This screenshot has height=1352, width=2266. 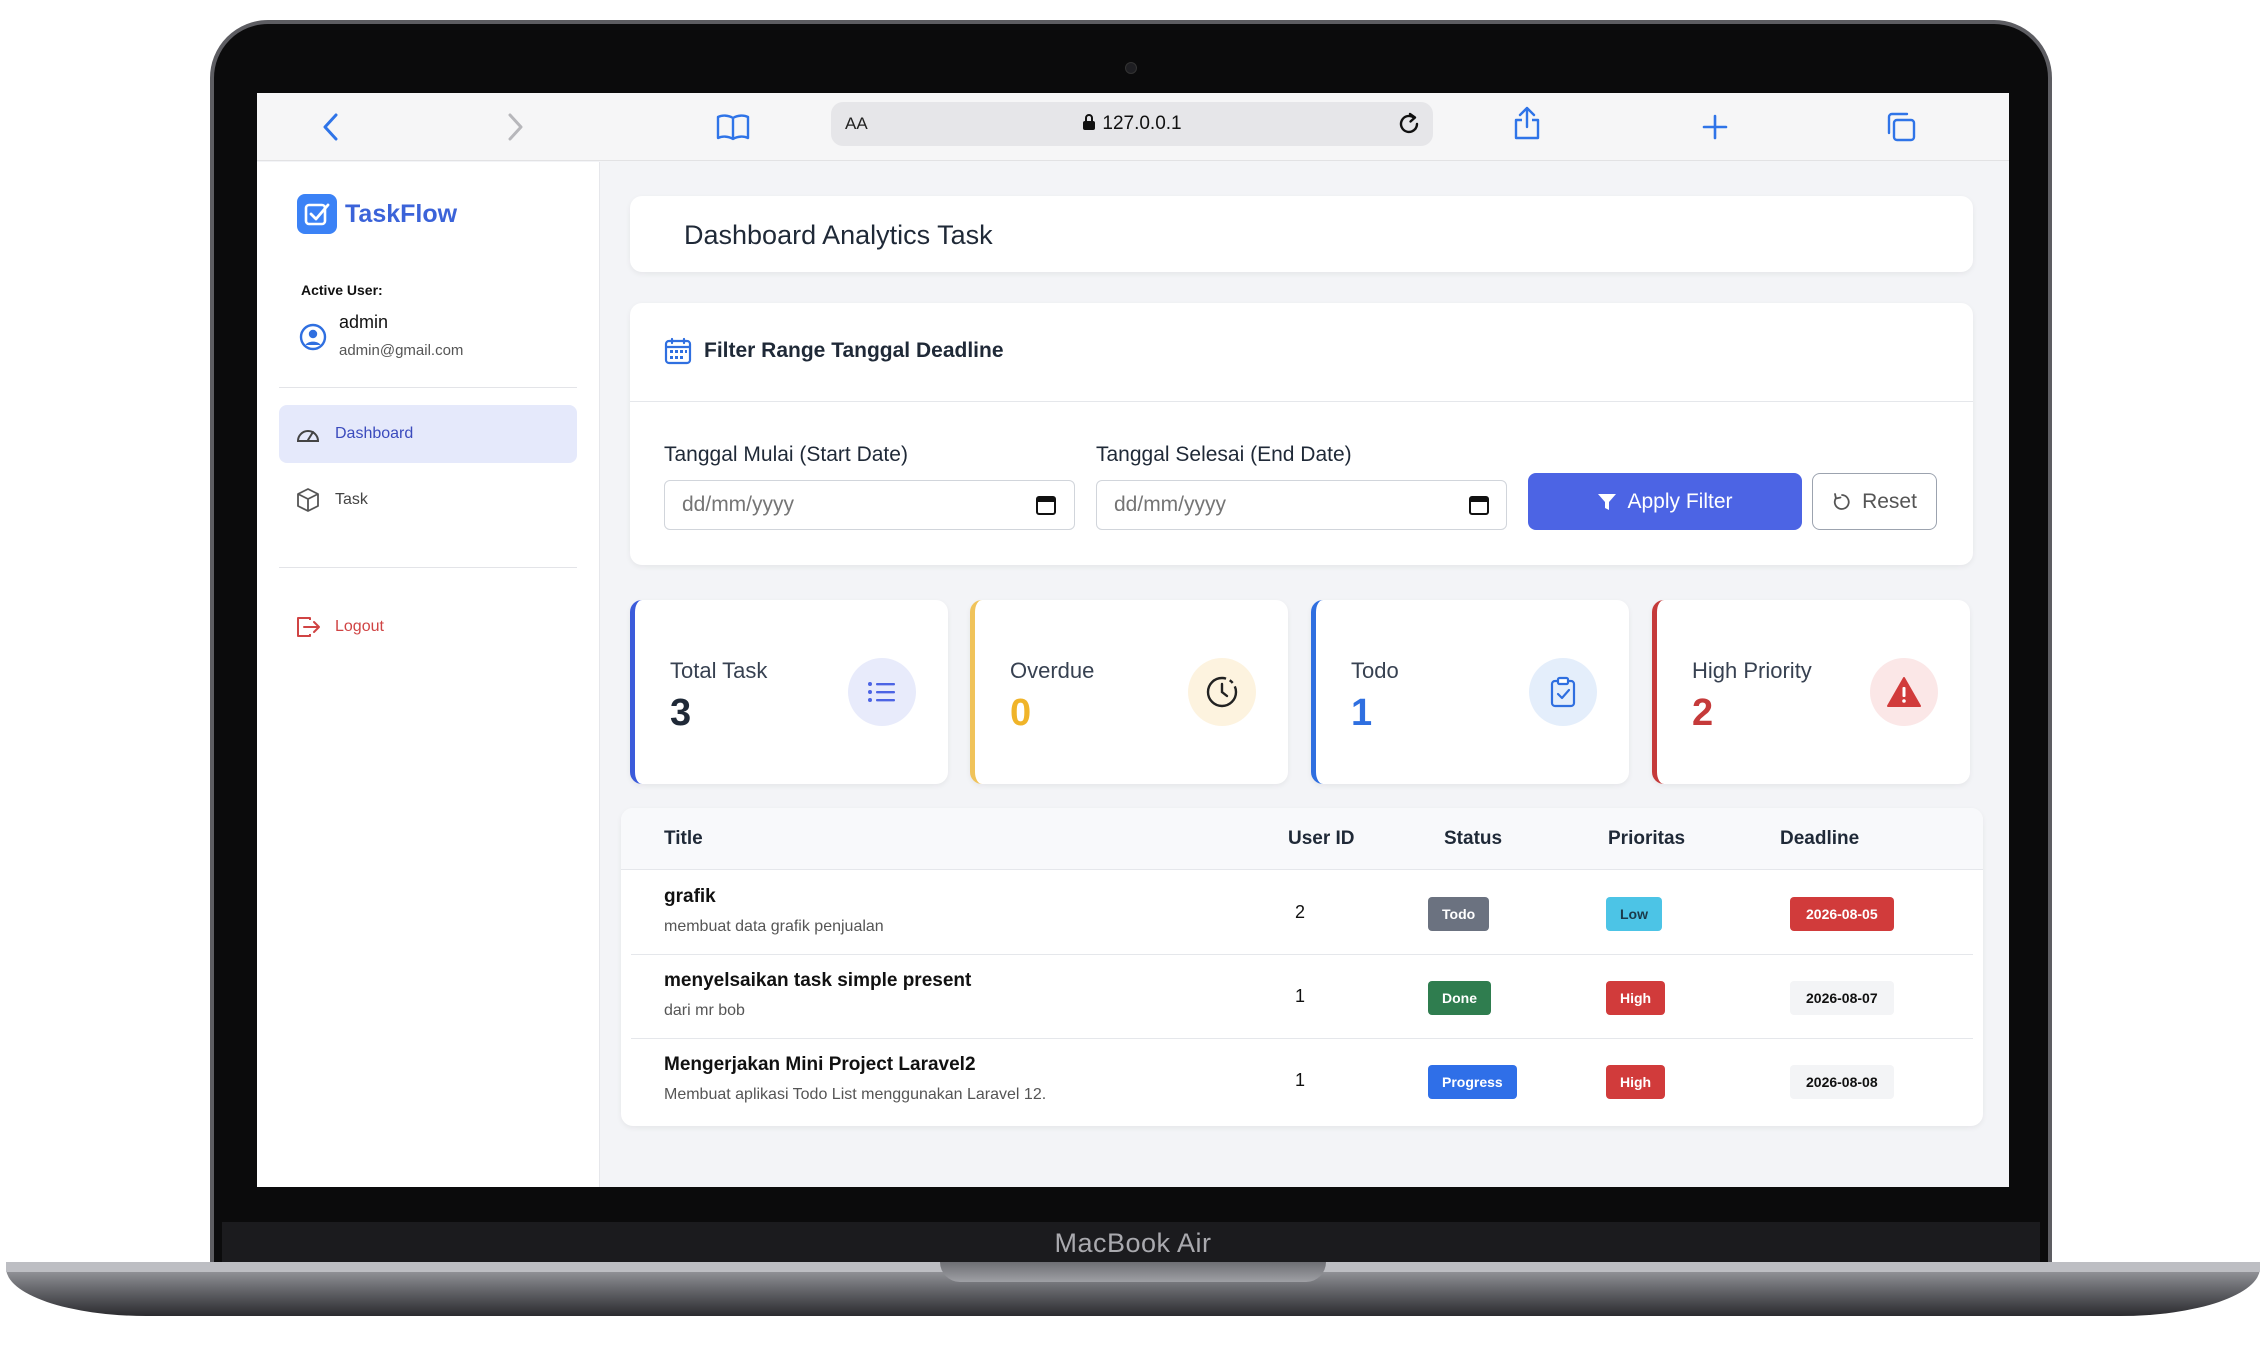 I want to click on sidebar-item-label: Logout, so click(x=359, y=626).